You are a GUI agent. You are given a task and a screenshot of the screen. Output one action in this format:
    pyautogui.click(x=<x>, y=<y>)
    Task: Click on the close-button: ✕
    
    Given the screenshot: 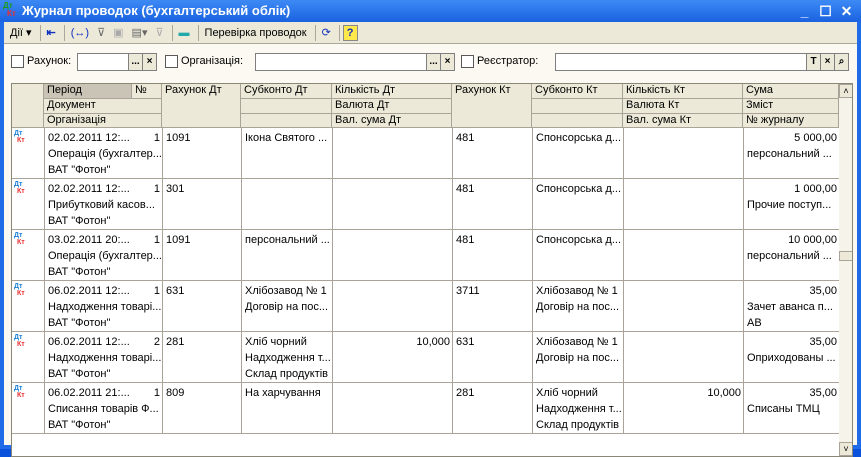 What is the action you would take?
    pyautogui.click(x=846, y=11)
    